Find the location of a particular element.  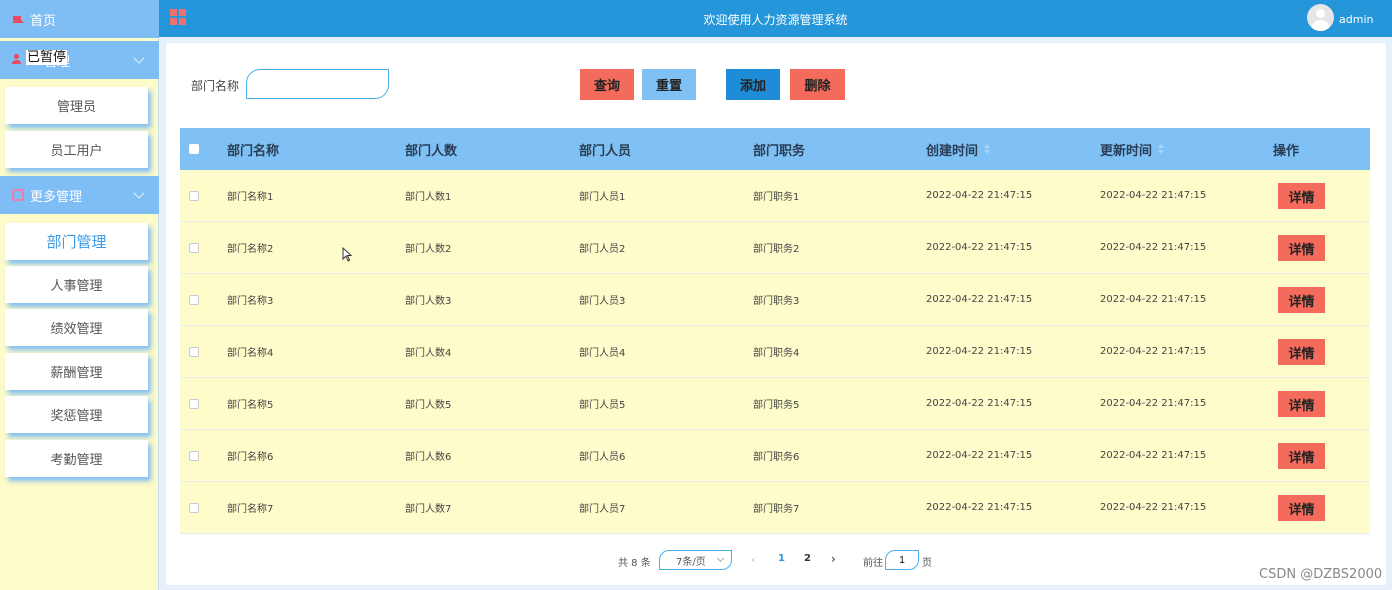

avatar is located at coordinates (1320, 17).